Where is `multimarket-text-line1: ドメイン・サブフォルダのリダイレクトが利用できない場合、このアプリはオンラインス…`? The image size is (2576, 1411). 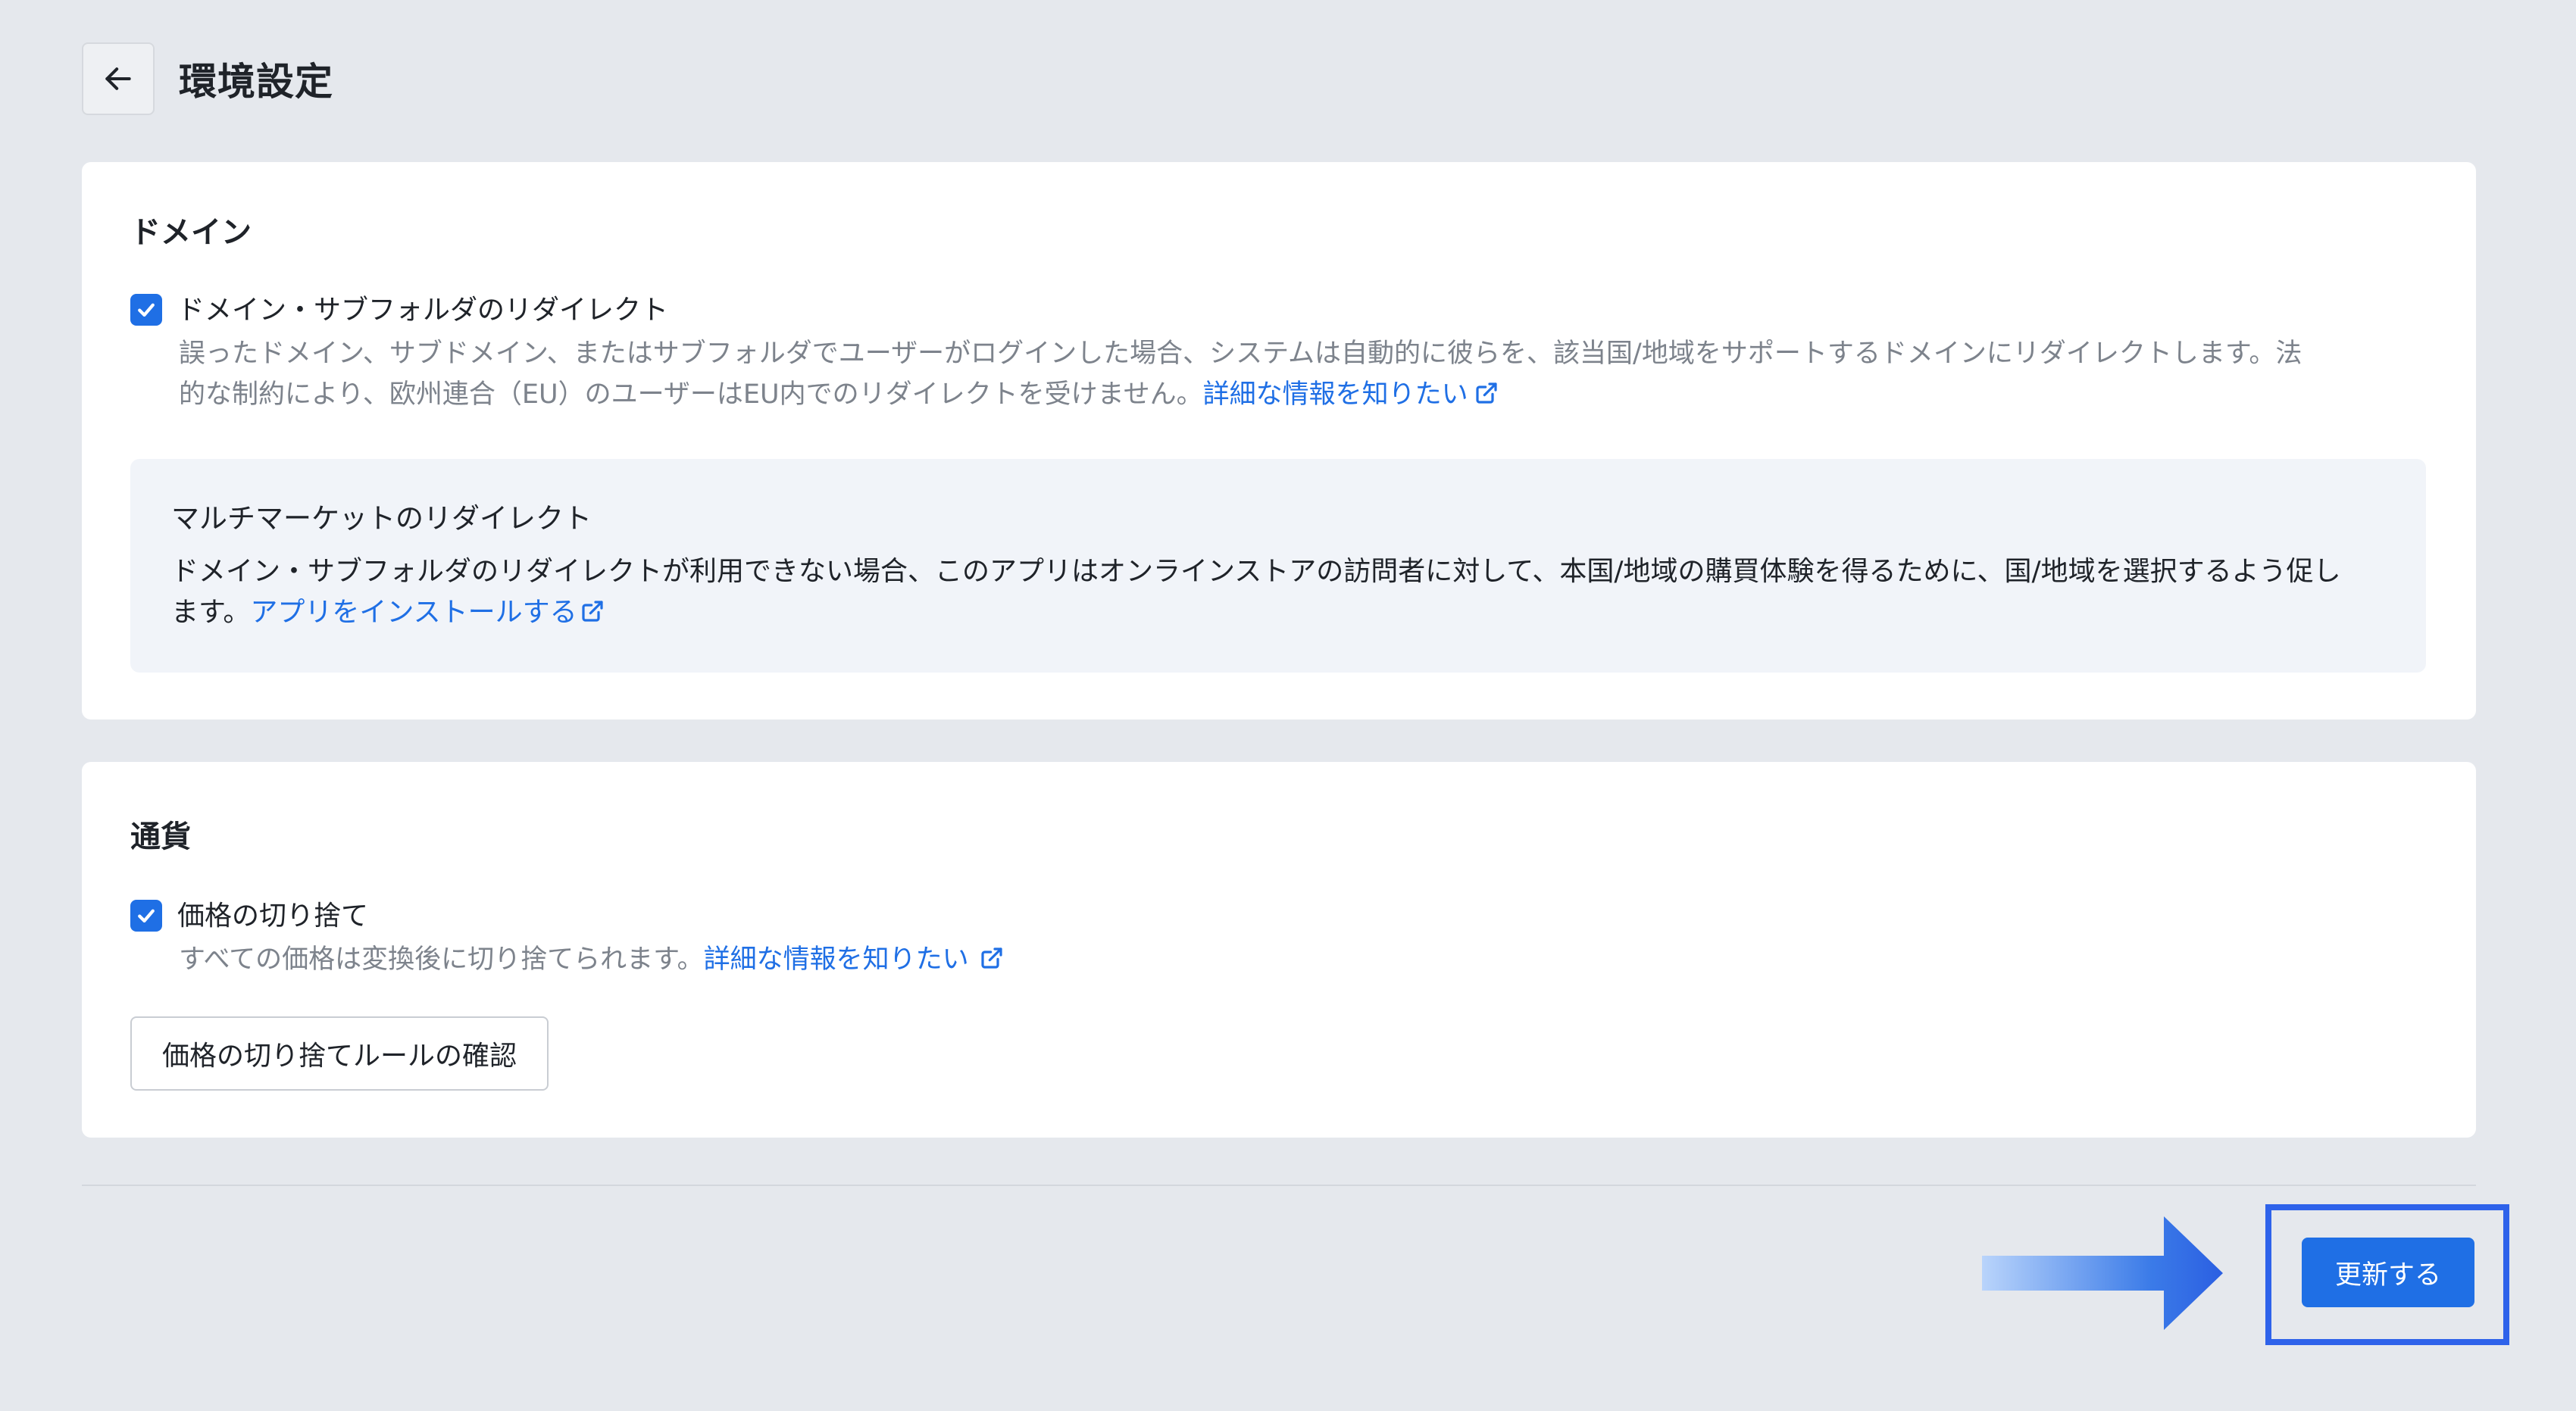 multimarket-text-line1: ドメイン・サブフォルダのリダイレクトが利用できない場合、このアプリはオンラインス… is located at coordinates (1256, 571).